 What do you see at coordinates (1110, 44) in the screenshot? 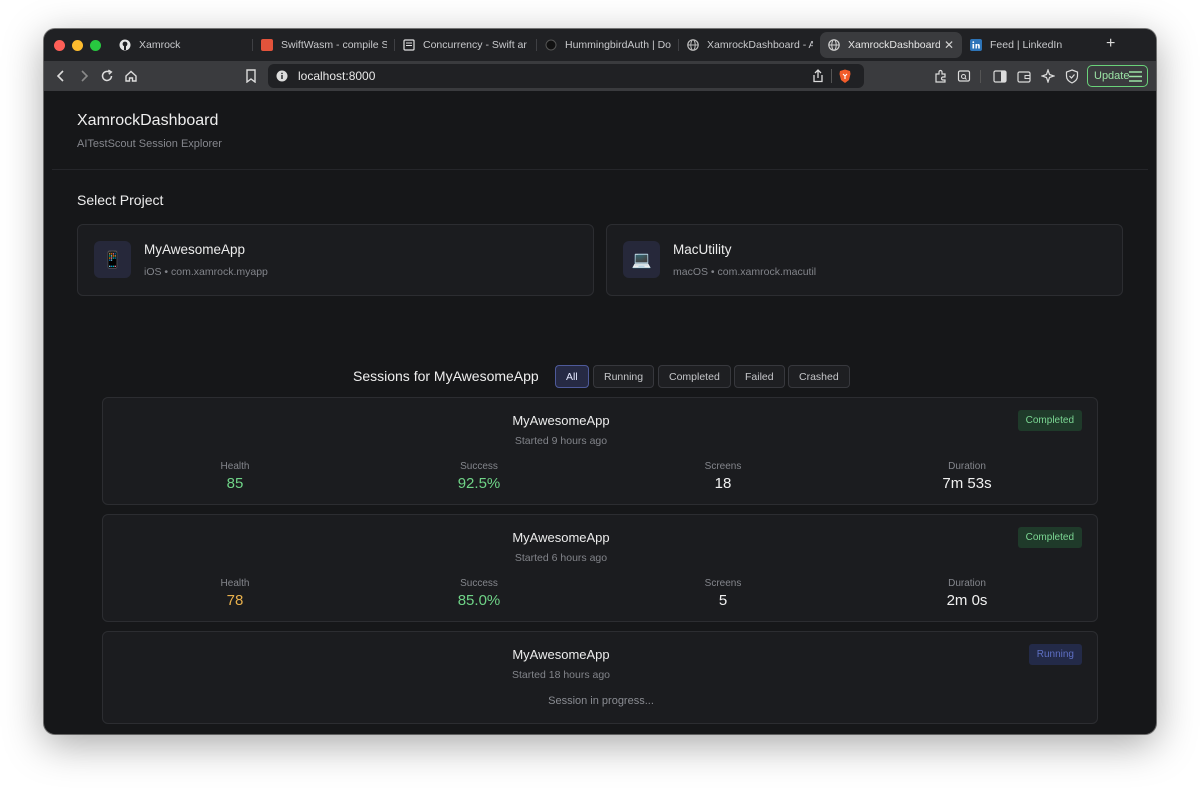
I see `new-tab-button: +` at bounding box center [1110, 44].